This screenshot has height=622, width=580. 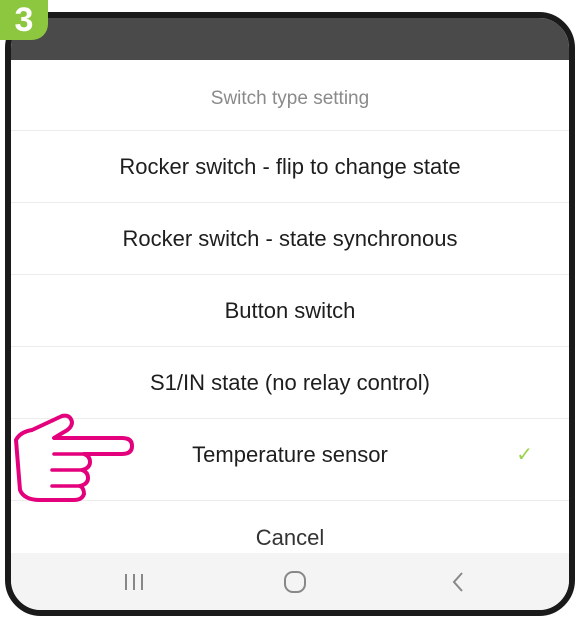 What do you see at coordinates (74, 457) in the screenshot?
I see `pointing-hand-icon` at bounding box center [74, 457].